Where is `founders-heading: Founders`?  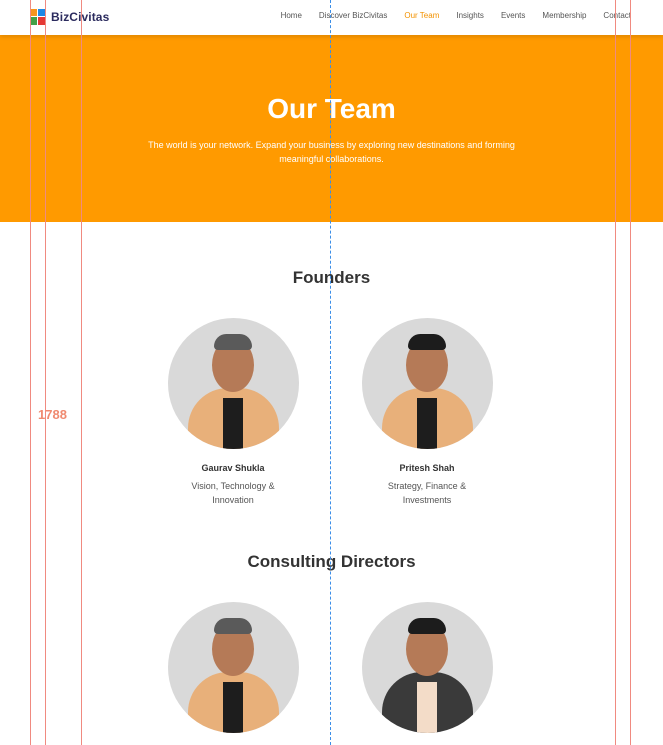 founders-heading: Founders is located at coordinates (331, 277).